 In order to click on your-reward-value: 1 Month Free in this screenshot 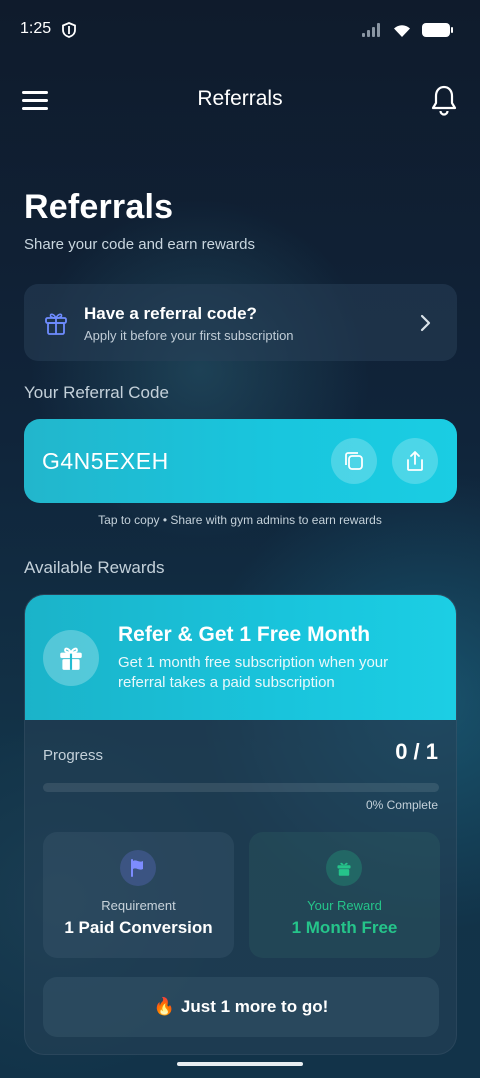, I will do `click(344, 927)`.